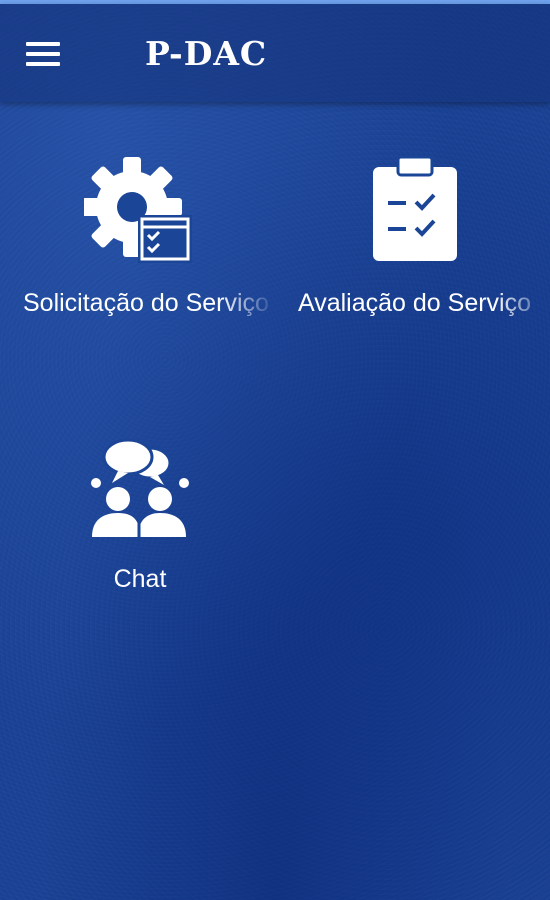 This screenshot has height=900, width=550. Describe the element at coordinates (415, 209) in the screenshot. I see `clipboard-checklist-icon` at that location.